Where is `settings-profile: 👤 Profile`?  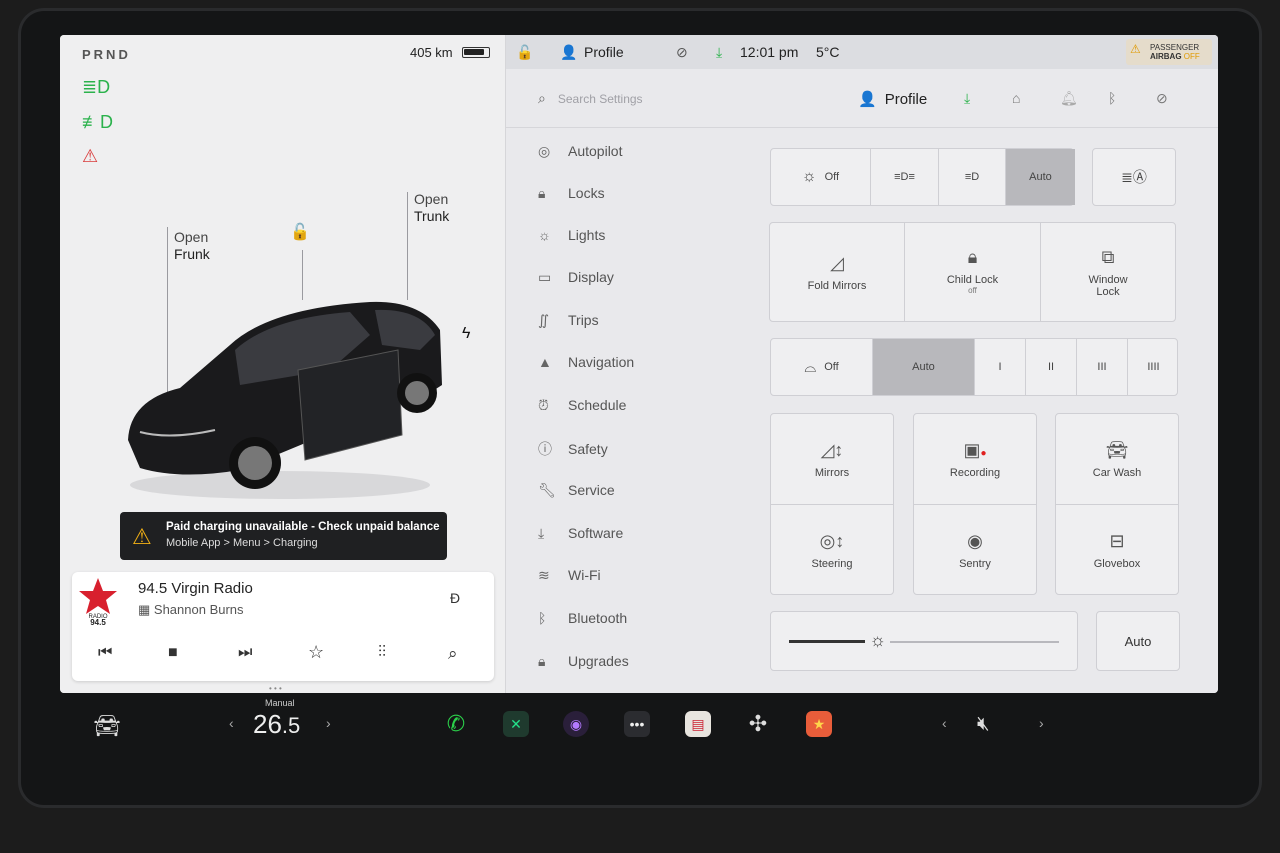 settings-profile: 👤 Profile is located at coordinates (892, 99).